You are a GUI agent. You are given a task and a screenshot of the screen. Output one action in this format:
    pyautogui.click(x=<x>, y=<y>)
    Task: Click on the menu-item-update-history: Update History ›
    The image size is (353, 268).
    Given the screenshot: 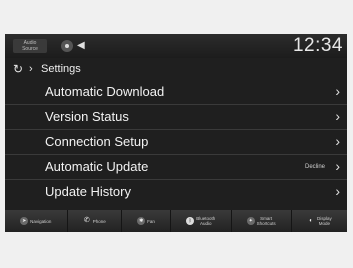 What is the action you would take?
    pyautogui.click(x=176, y=192)
    